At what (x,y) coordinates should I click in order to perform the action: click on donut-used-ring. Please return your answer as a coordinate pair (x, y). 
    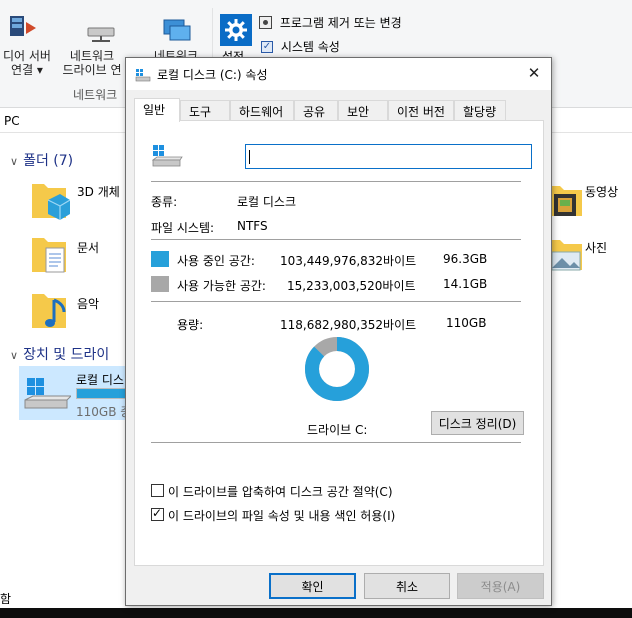
    Looking at the image, I should click on (337, 369).